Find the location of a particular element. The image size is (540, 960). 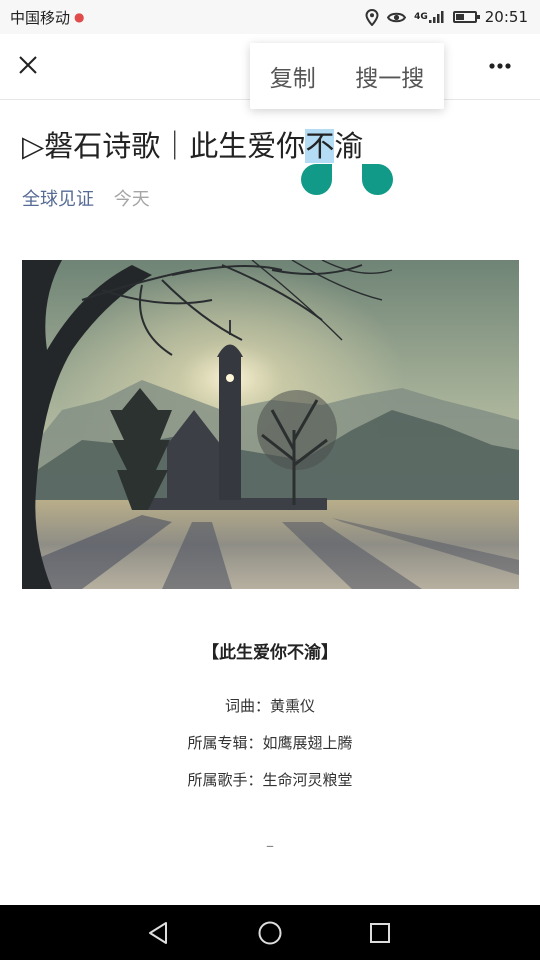

back-button is located at coordinates (159, 933).